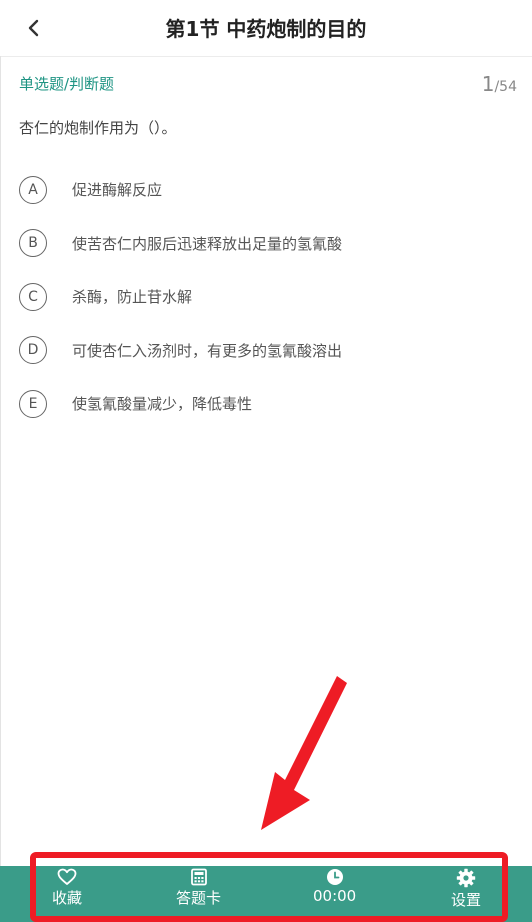  What do you see at coordinates (207, 243) in the screenshot?
I see `option-text: 使苦杏仁内服后迅速释放出足量的氢氰酸` at bounding box center [207, 243].